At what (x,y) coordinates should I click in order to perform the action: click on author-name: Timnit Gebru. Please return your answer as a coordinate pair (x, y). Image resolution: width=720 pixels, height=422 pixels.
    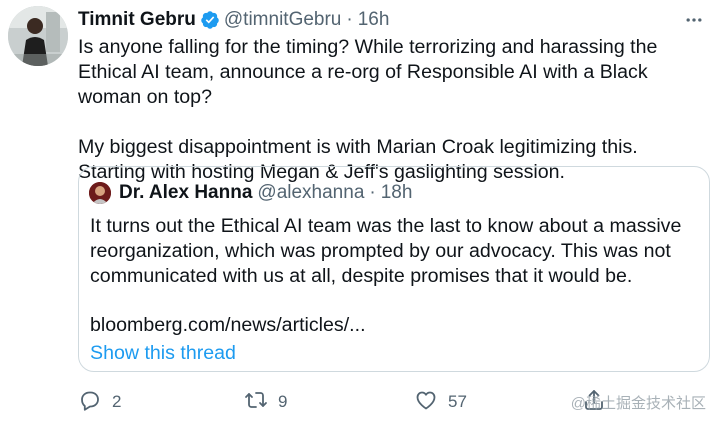
    Looking at the image, I should click on (137, 20).